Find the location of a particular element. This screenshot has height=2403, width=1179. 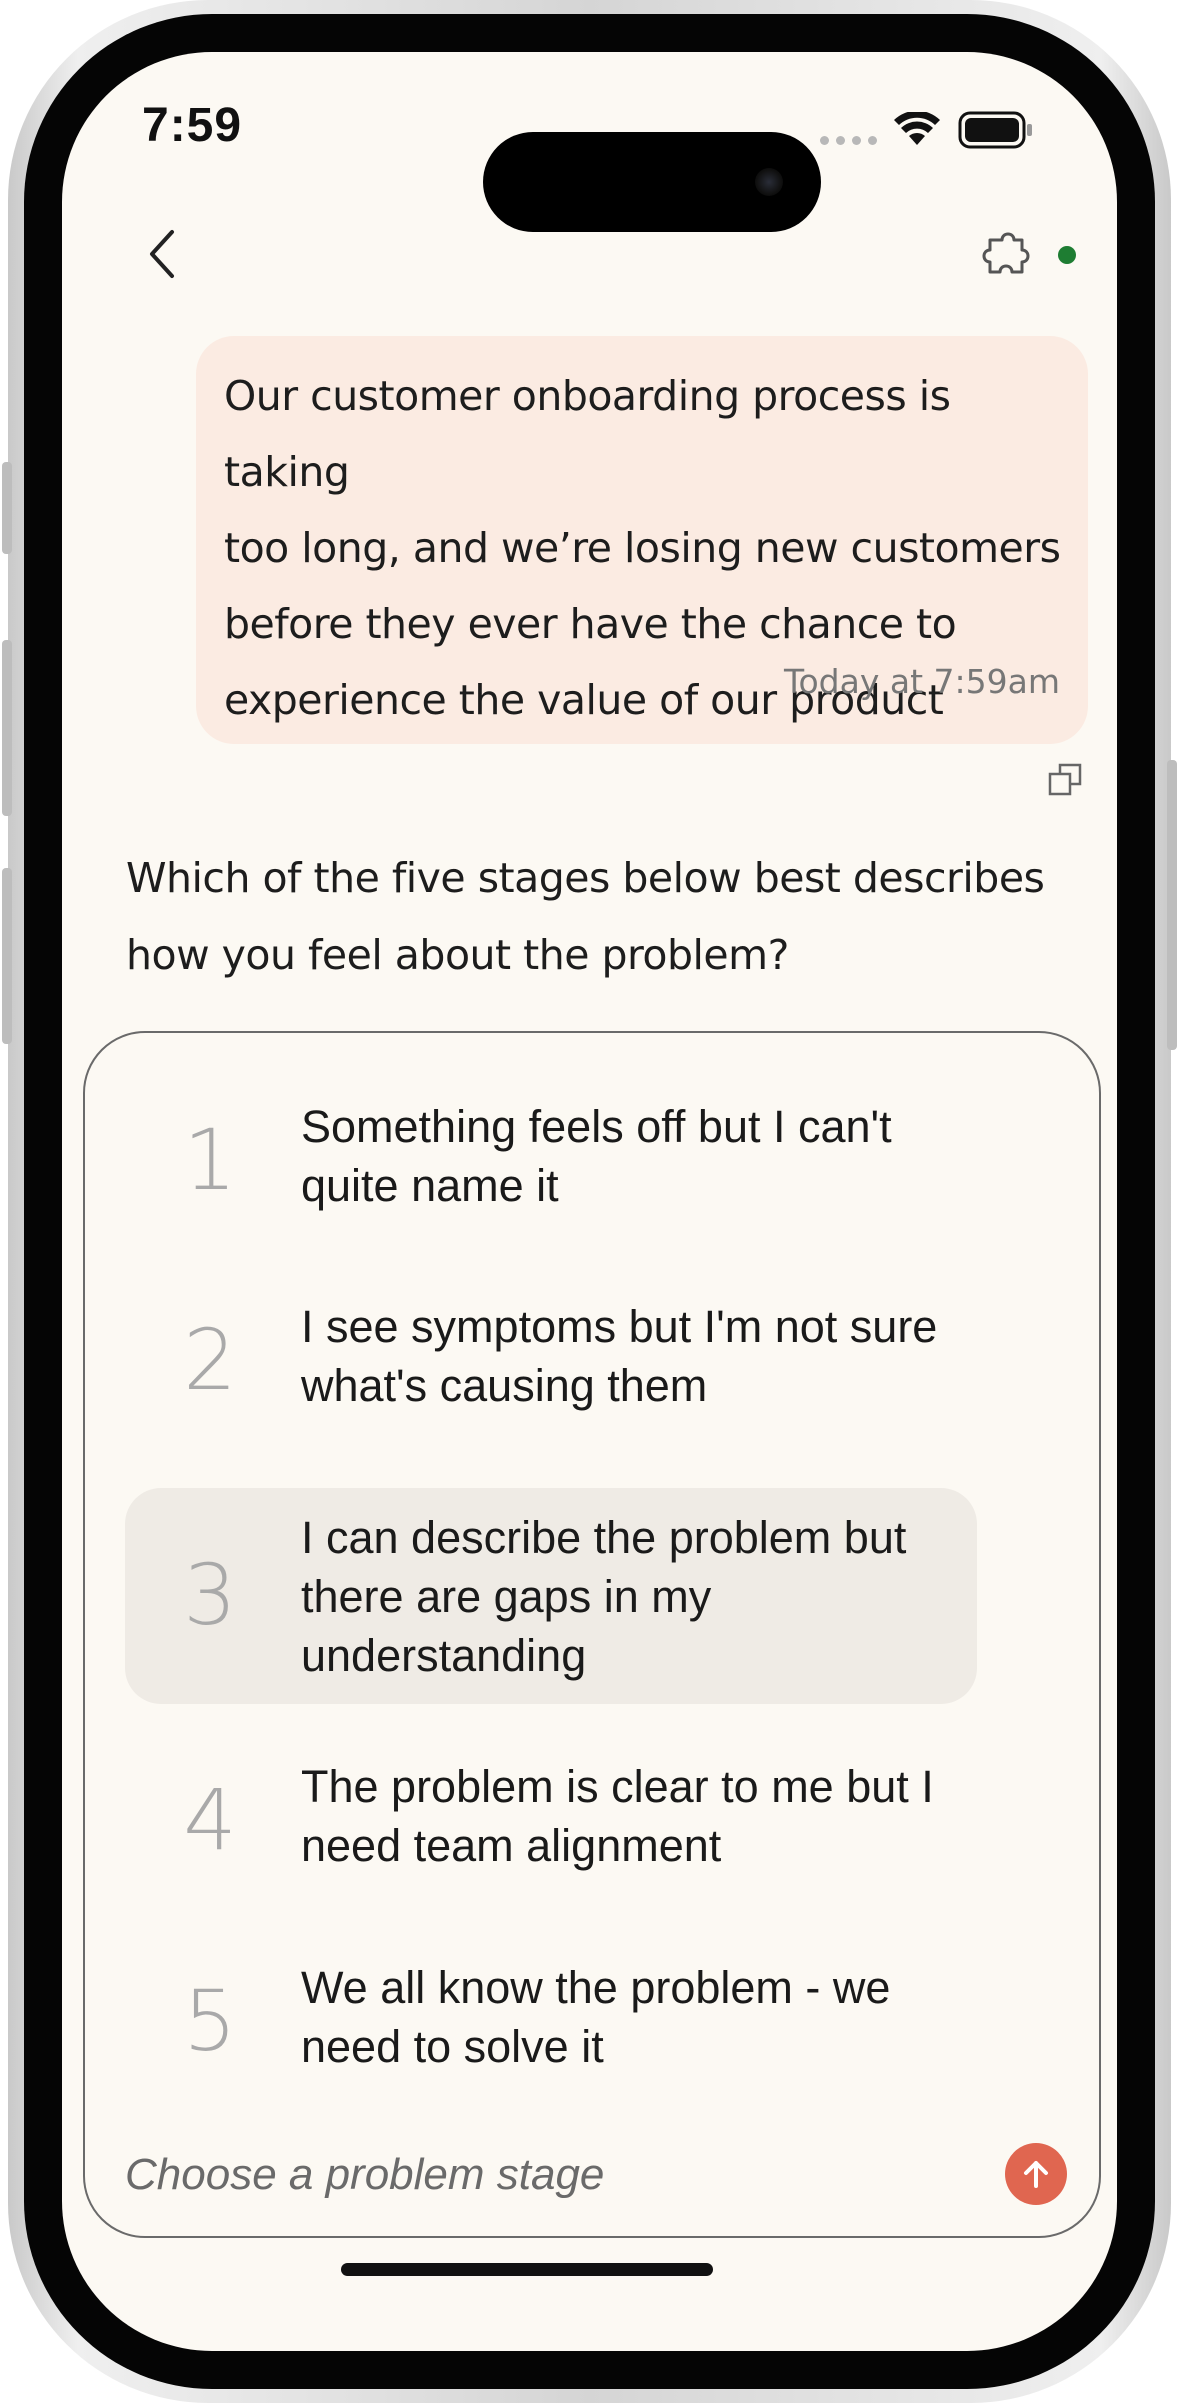

option-number: 4 is located at coordinates (210, 1820).